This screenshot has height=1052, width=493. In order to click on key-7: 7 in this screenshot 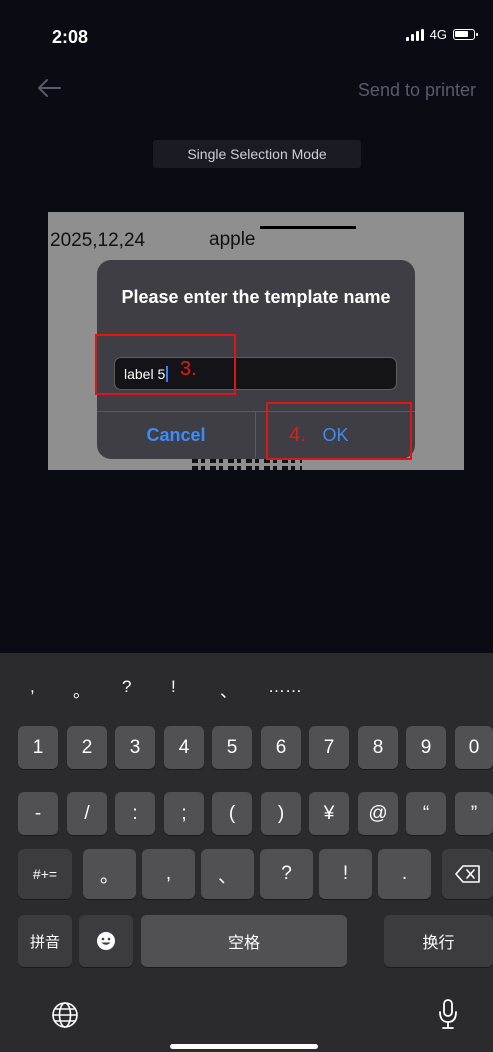, I will do `click(329, 747)`.